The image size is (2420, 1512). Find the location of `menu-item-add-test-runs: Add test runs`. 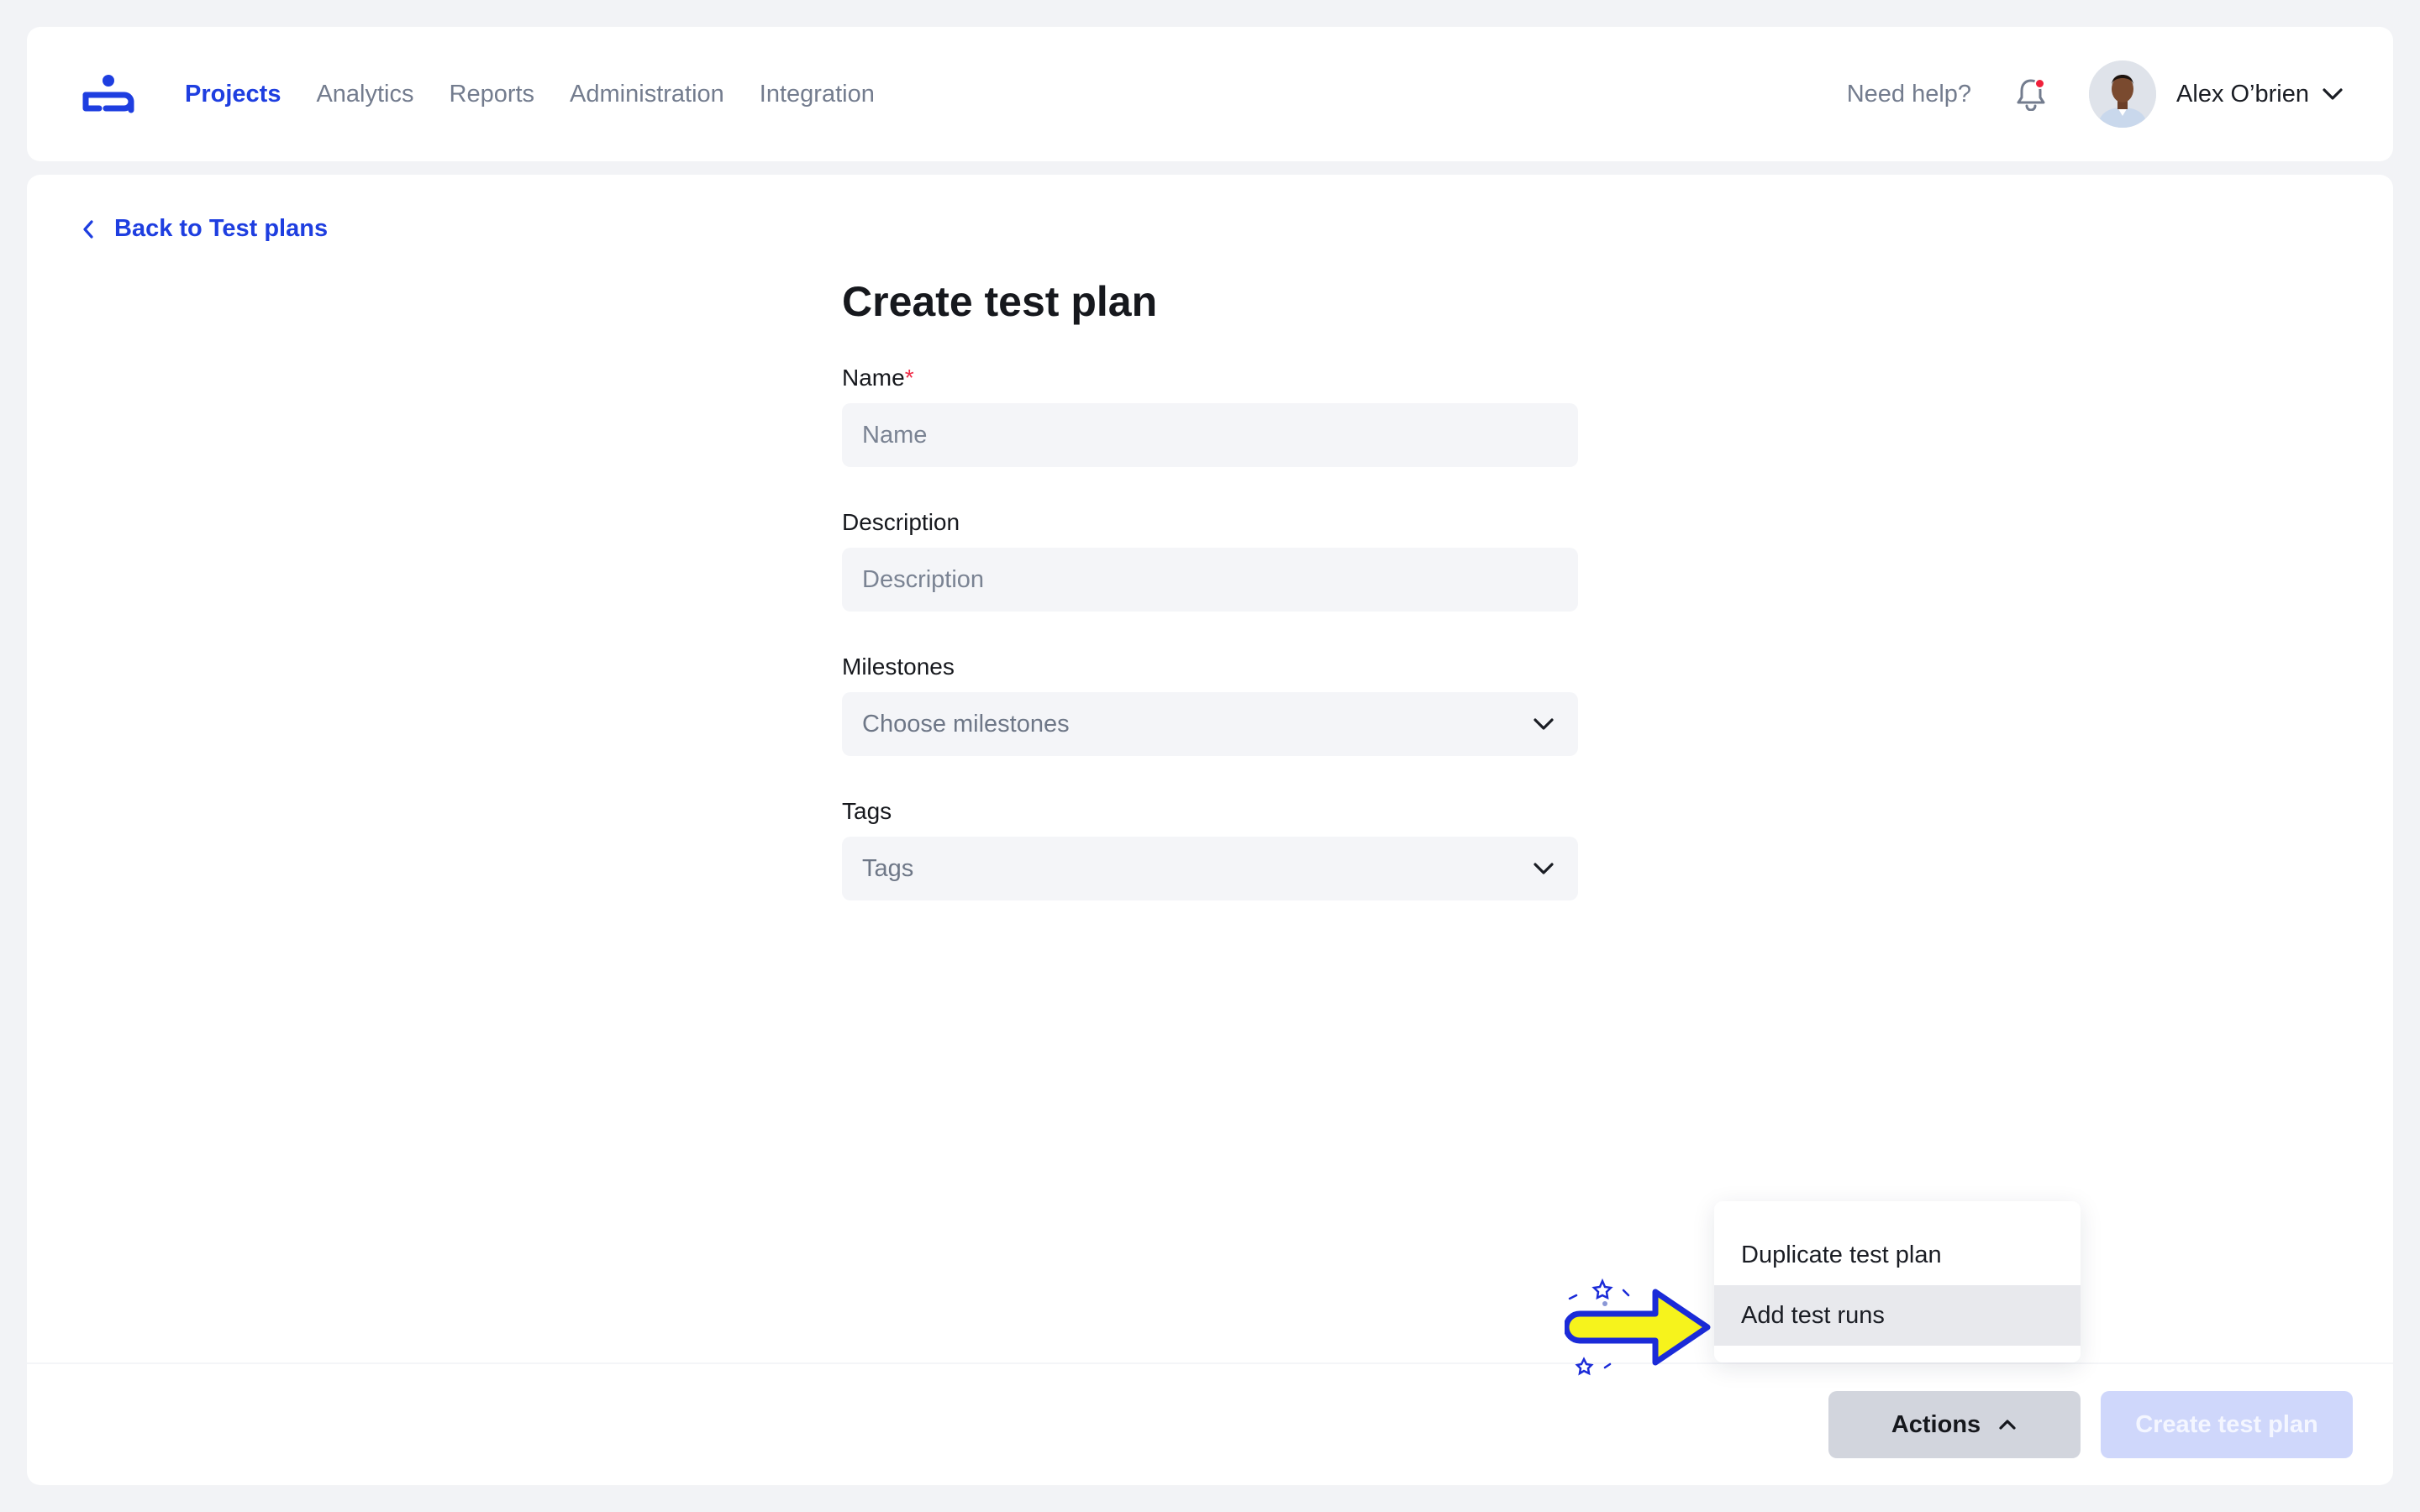

menu-item-add-test-runs: Add test runs is located at coordinates (1898, 1315).